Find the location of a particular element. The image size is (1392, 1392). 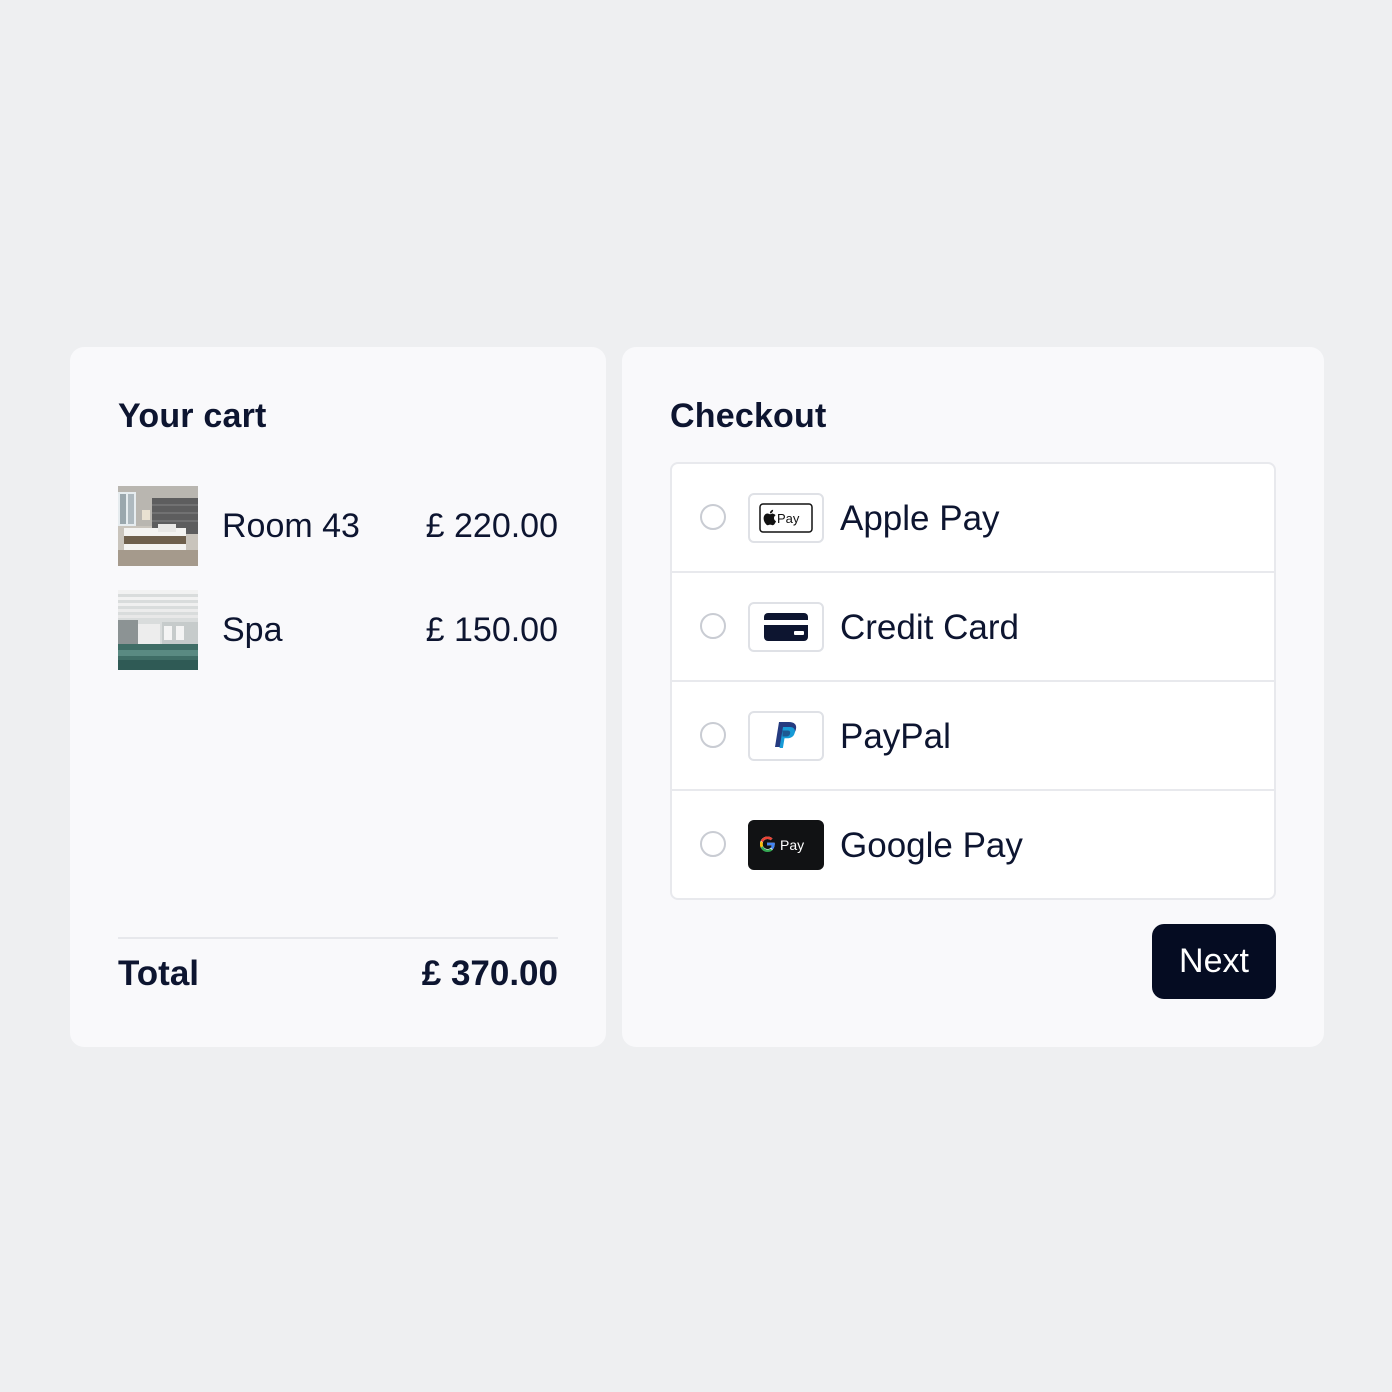

method-label: Google Pay is located at coordinates (931, 845).